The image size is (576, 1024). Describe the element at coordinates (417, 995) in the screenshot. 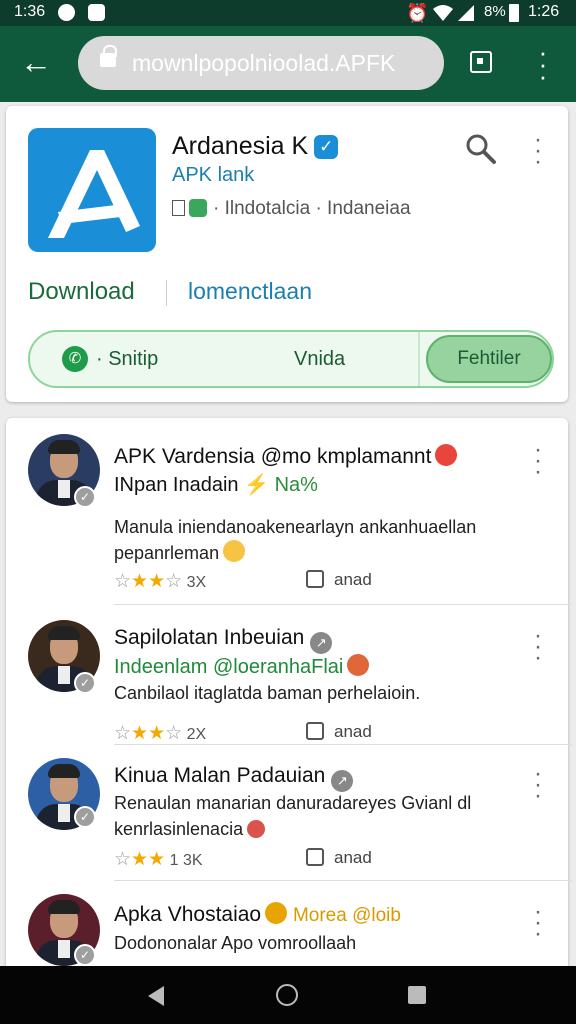

I see `nav-recents-icon` at that location.